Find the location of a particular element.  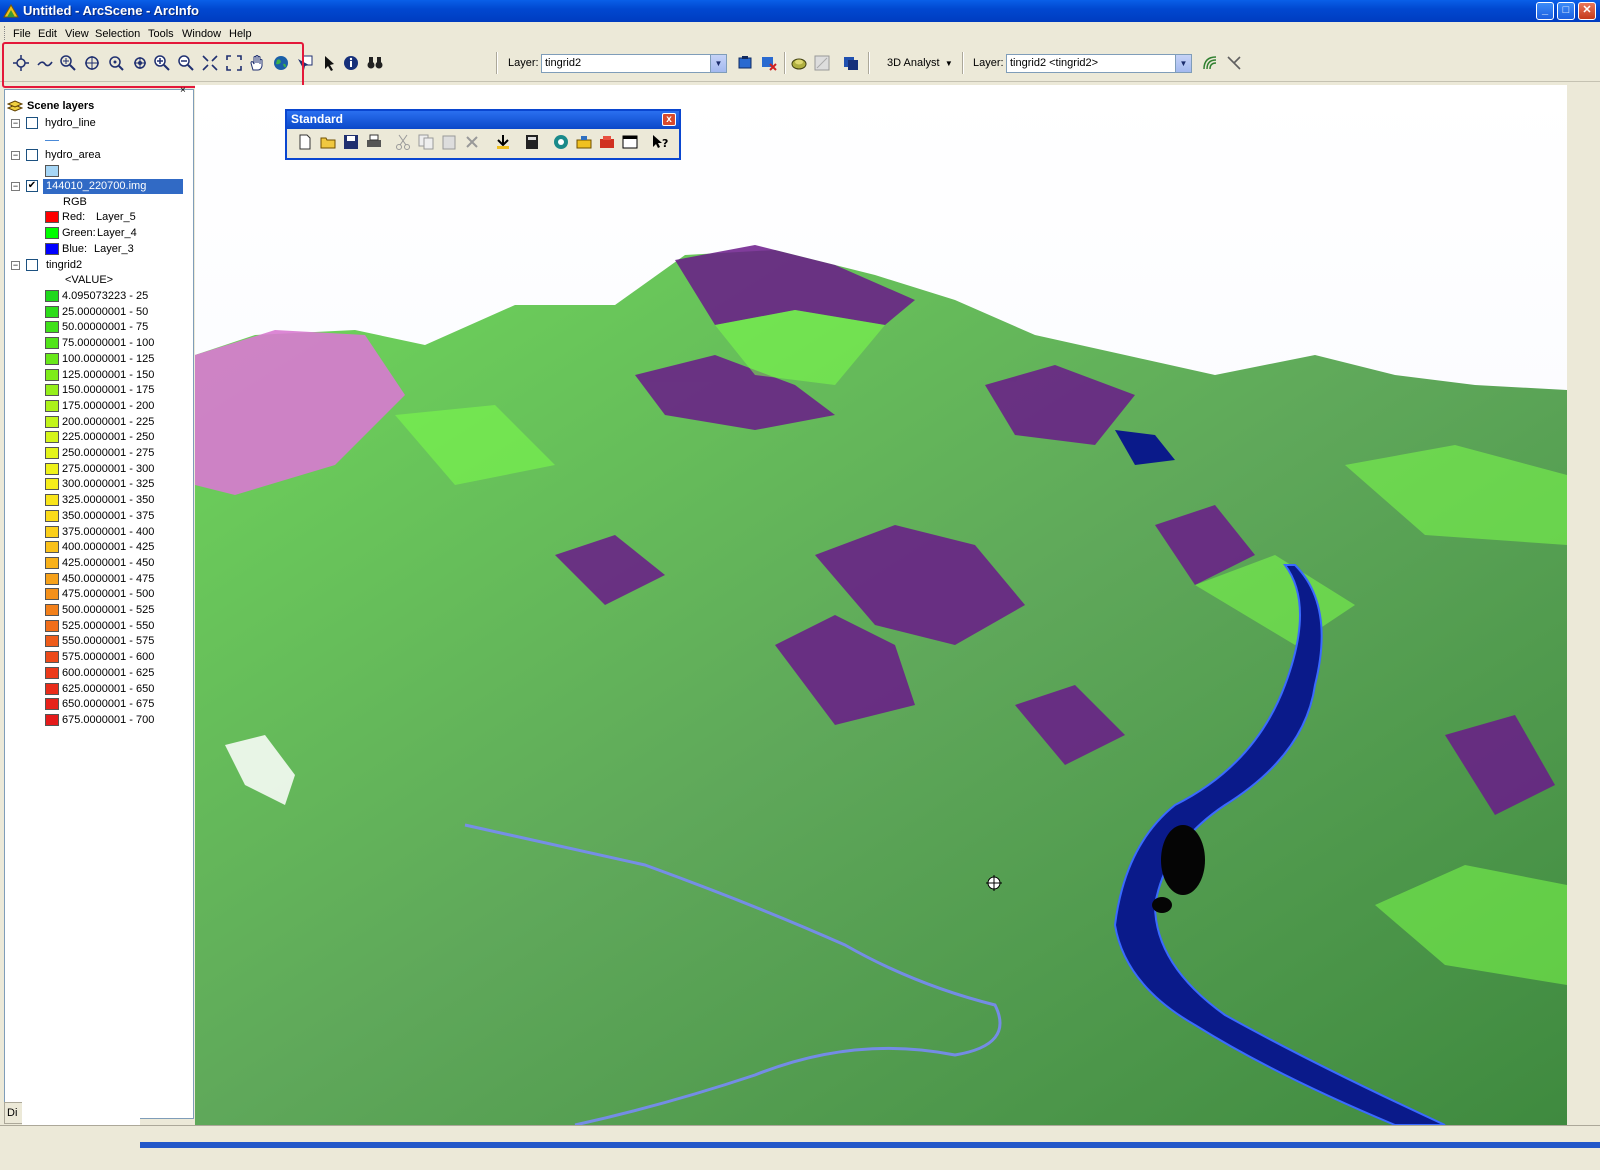

class-label: 325.0000001 - 350 is located at coordinates (108, 500).